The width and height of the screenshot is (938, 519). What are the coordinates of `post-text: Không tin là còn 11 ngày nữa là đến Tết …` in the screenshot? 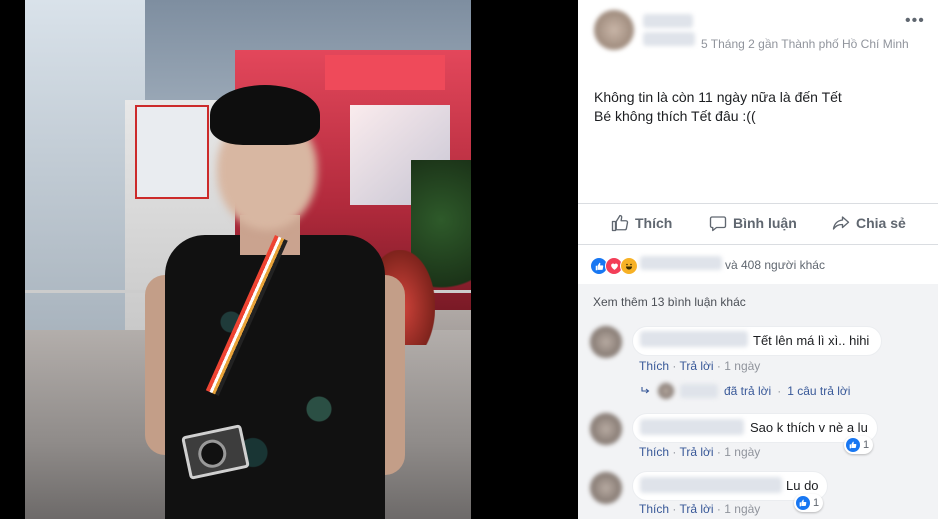 It's located at (718, 107).